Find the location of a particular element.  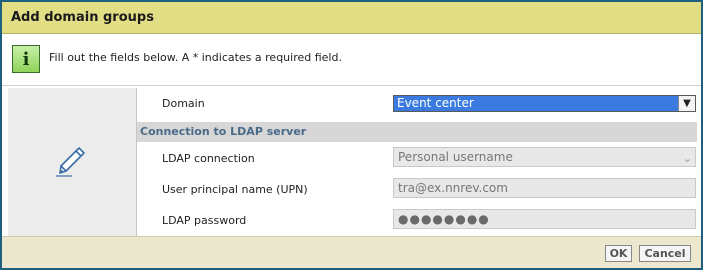

ldap-password-label: LDAP password is located at coordinates (204, 220).